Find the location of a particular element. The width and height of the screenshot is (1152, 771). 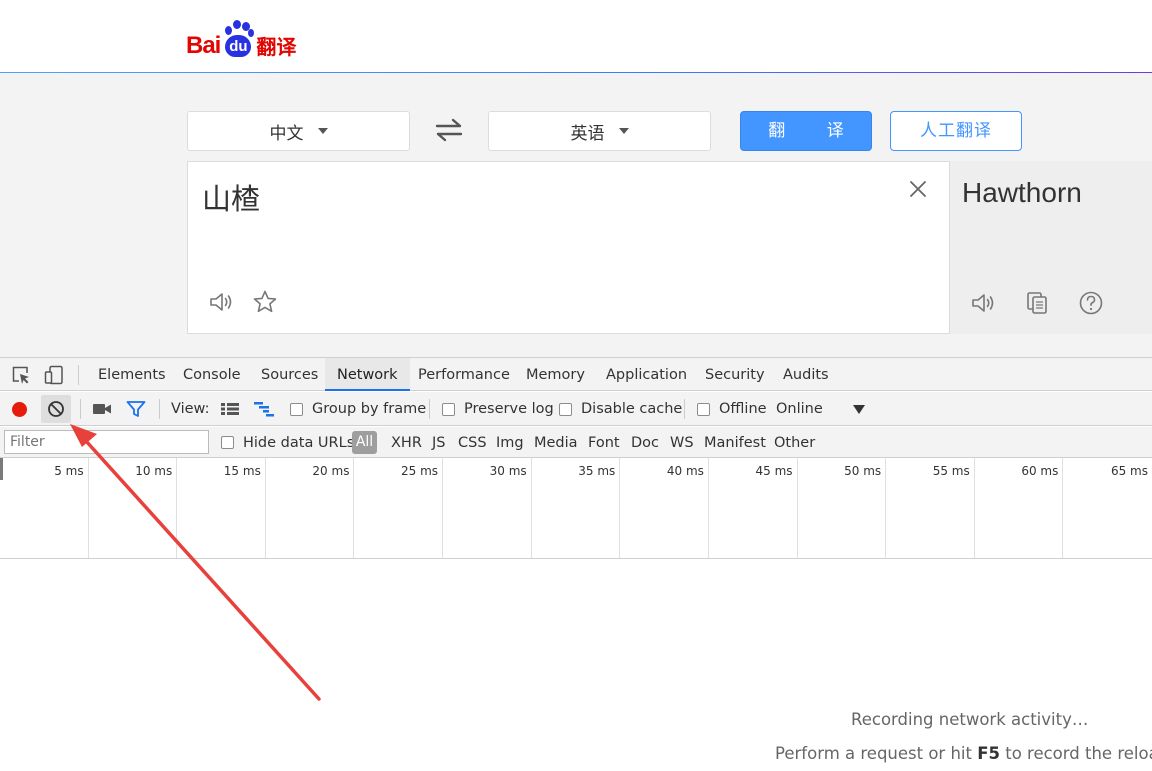

baidu-header: Bai du 翻译 is located at coordinates (576, 36).